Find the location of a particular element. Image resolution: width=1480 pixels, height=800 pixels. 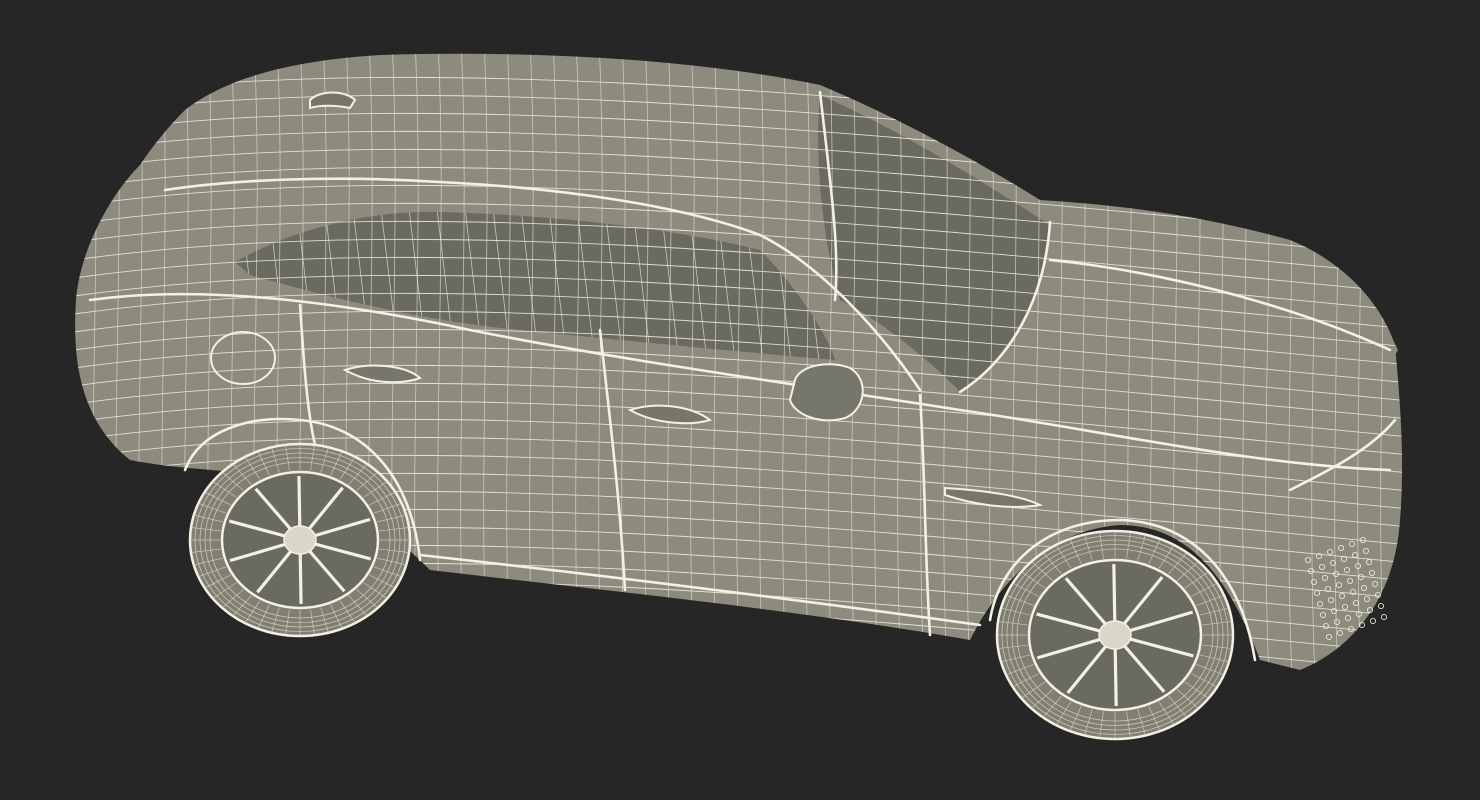

front-wheel is located at coordinates (1115, 635).